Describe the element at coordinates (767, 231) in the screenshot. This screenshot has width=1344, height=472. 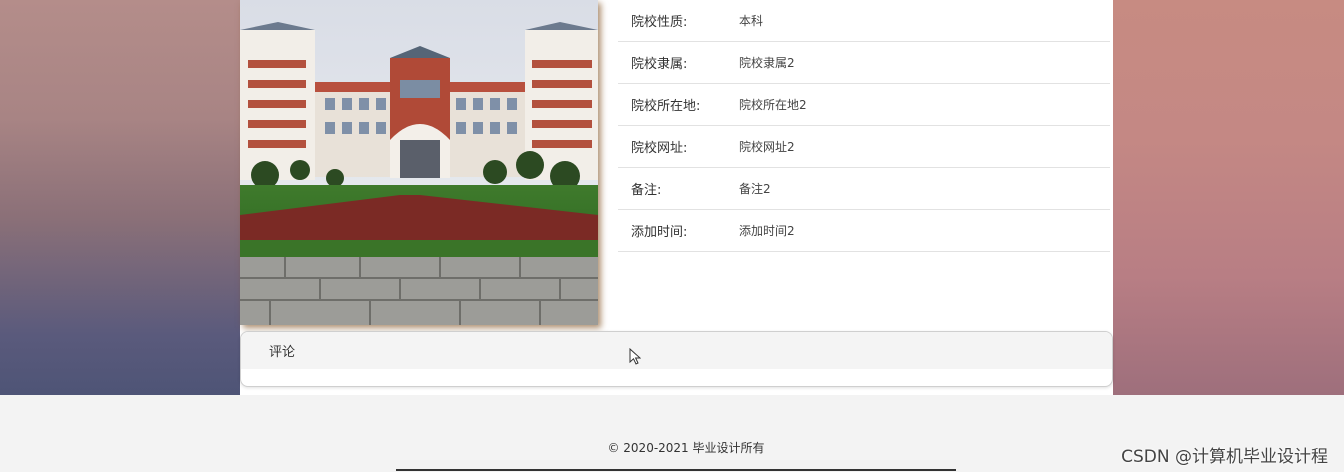
I see `info-value: 添加时间2` at that location.